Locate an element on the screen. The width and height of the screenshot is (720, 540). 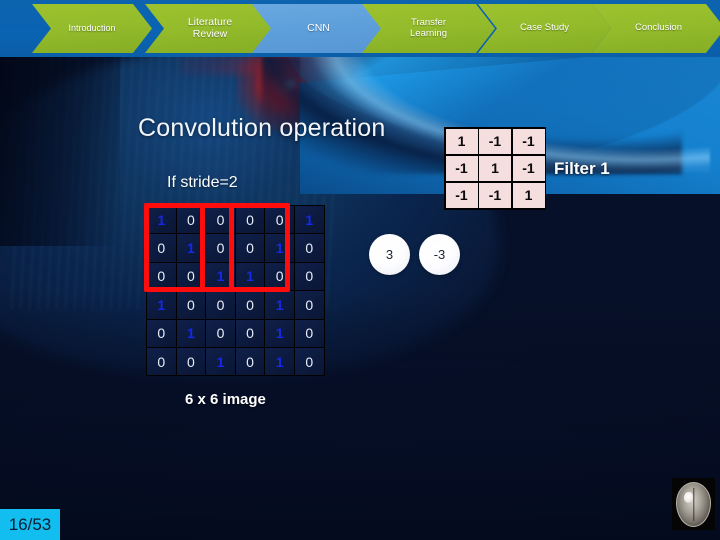
image-cell-r3-c3: 0 is located at coordinates (250, 305).